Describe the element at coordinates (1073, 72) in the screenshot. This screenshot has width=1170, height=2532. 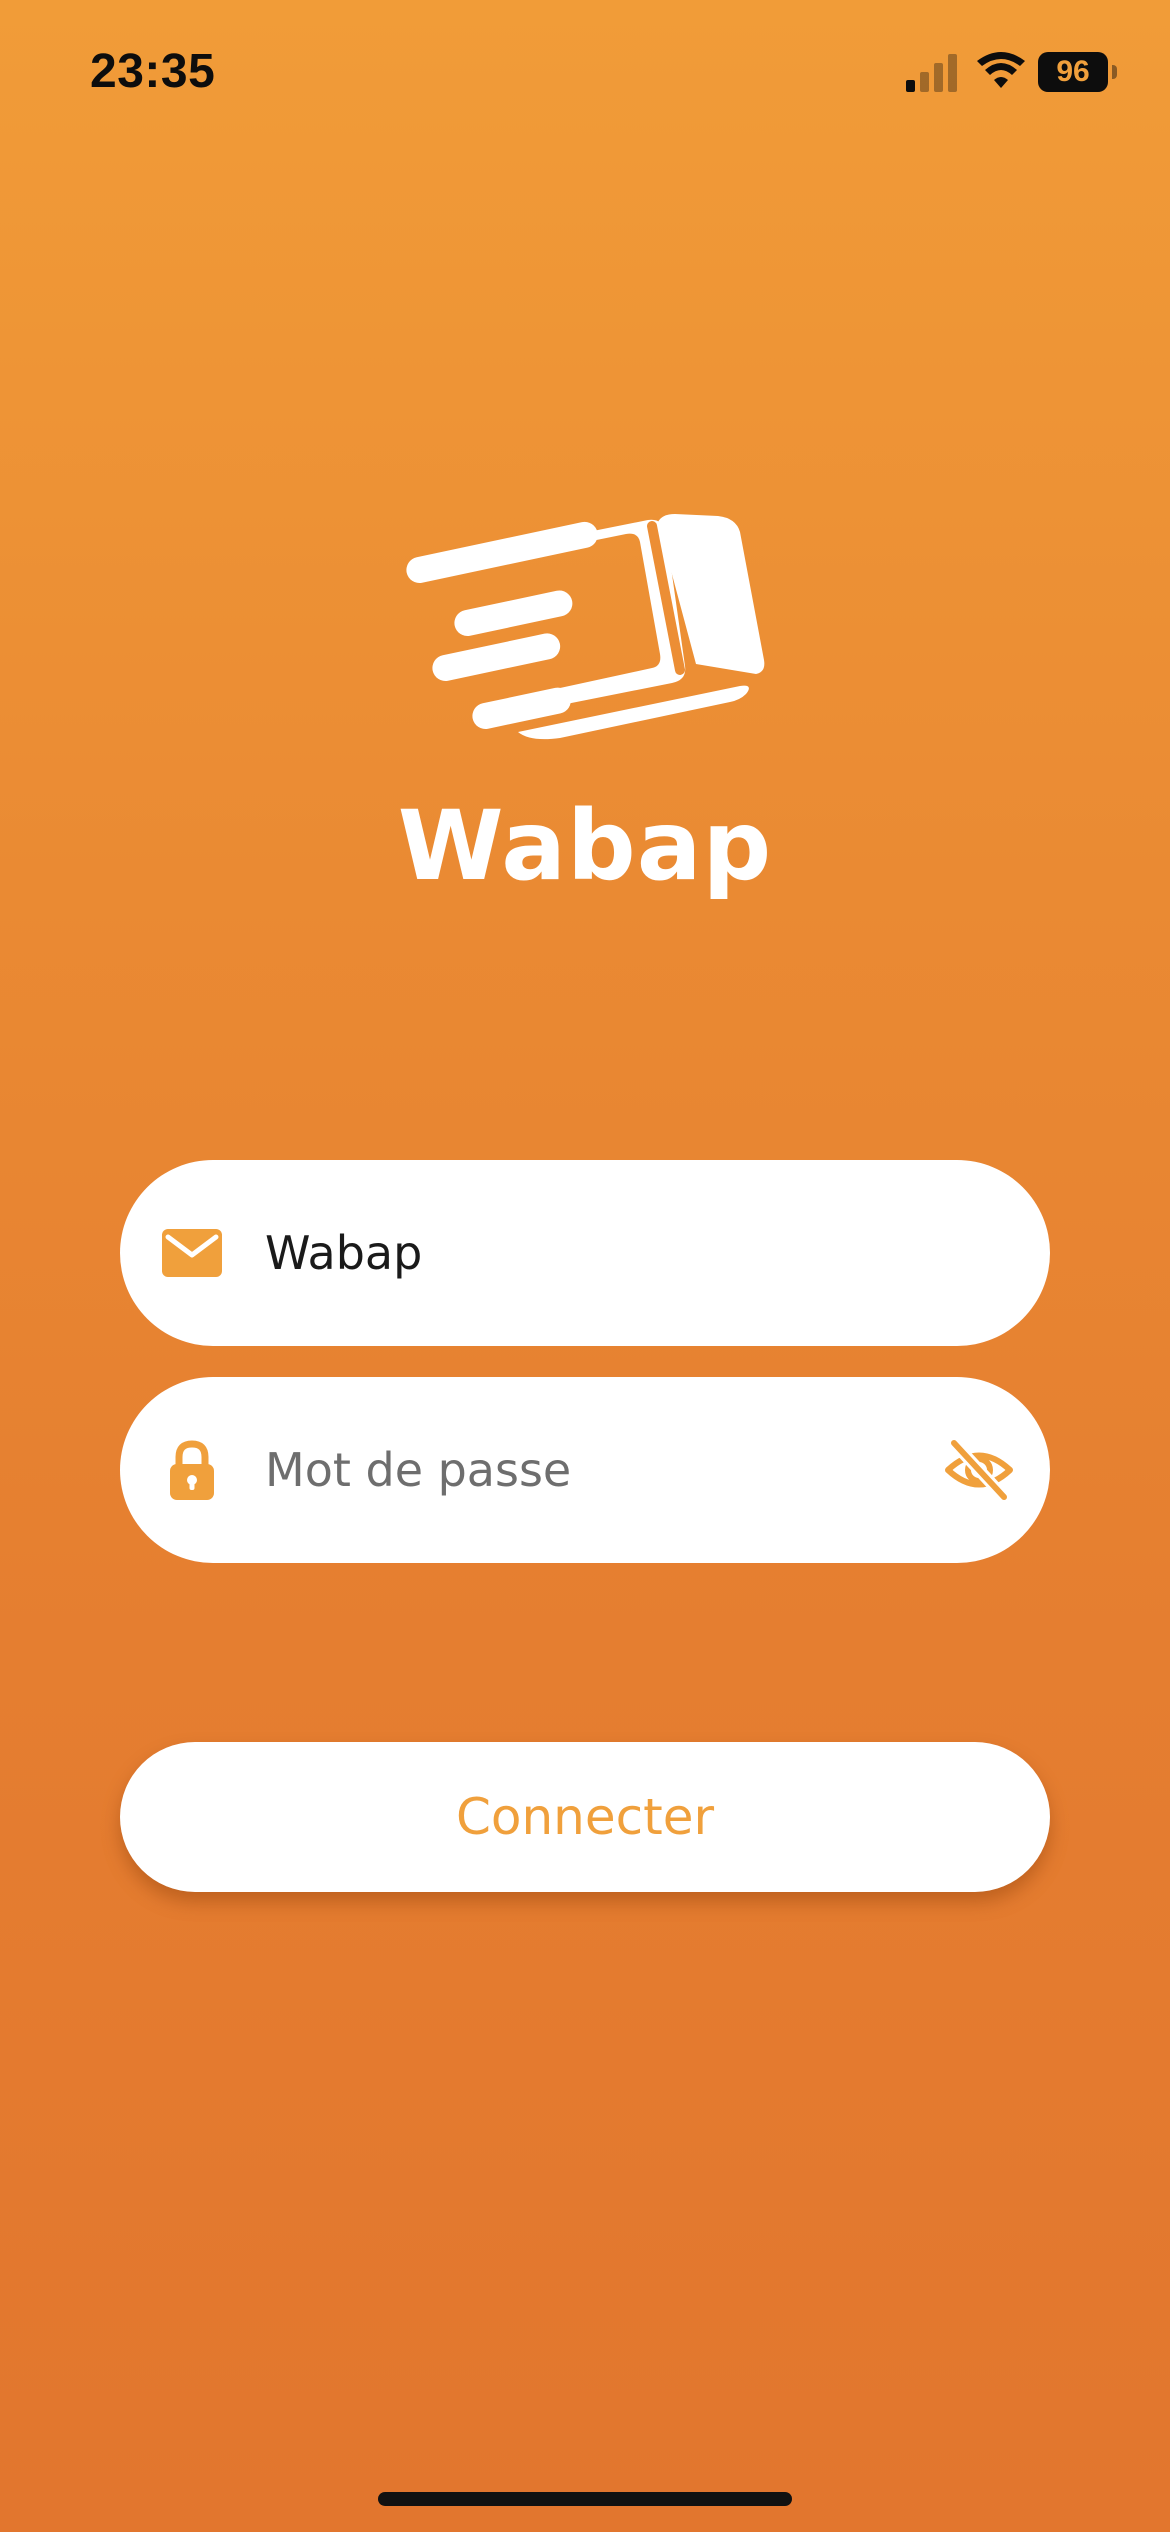
I see `battery-level: 96` at that location.